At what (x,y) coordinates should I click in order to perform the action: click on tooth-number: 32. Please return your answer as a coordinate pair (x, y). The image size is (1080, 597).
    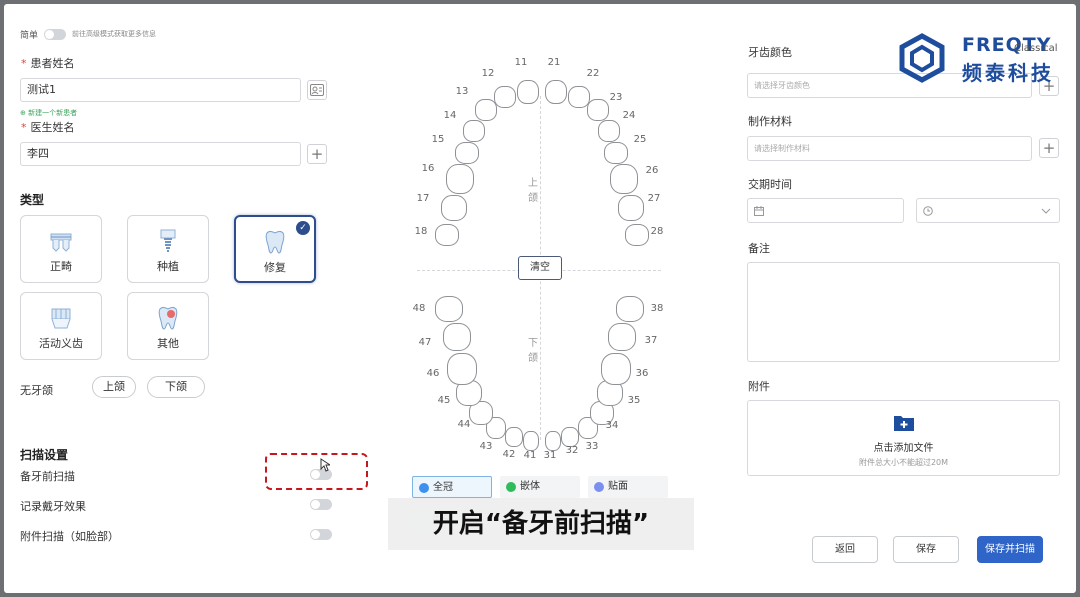
    Looking at the image, I should click on (572, 450).